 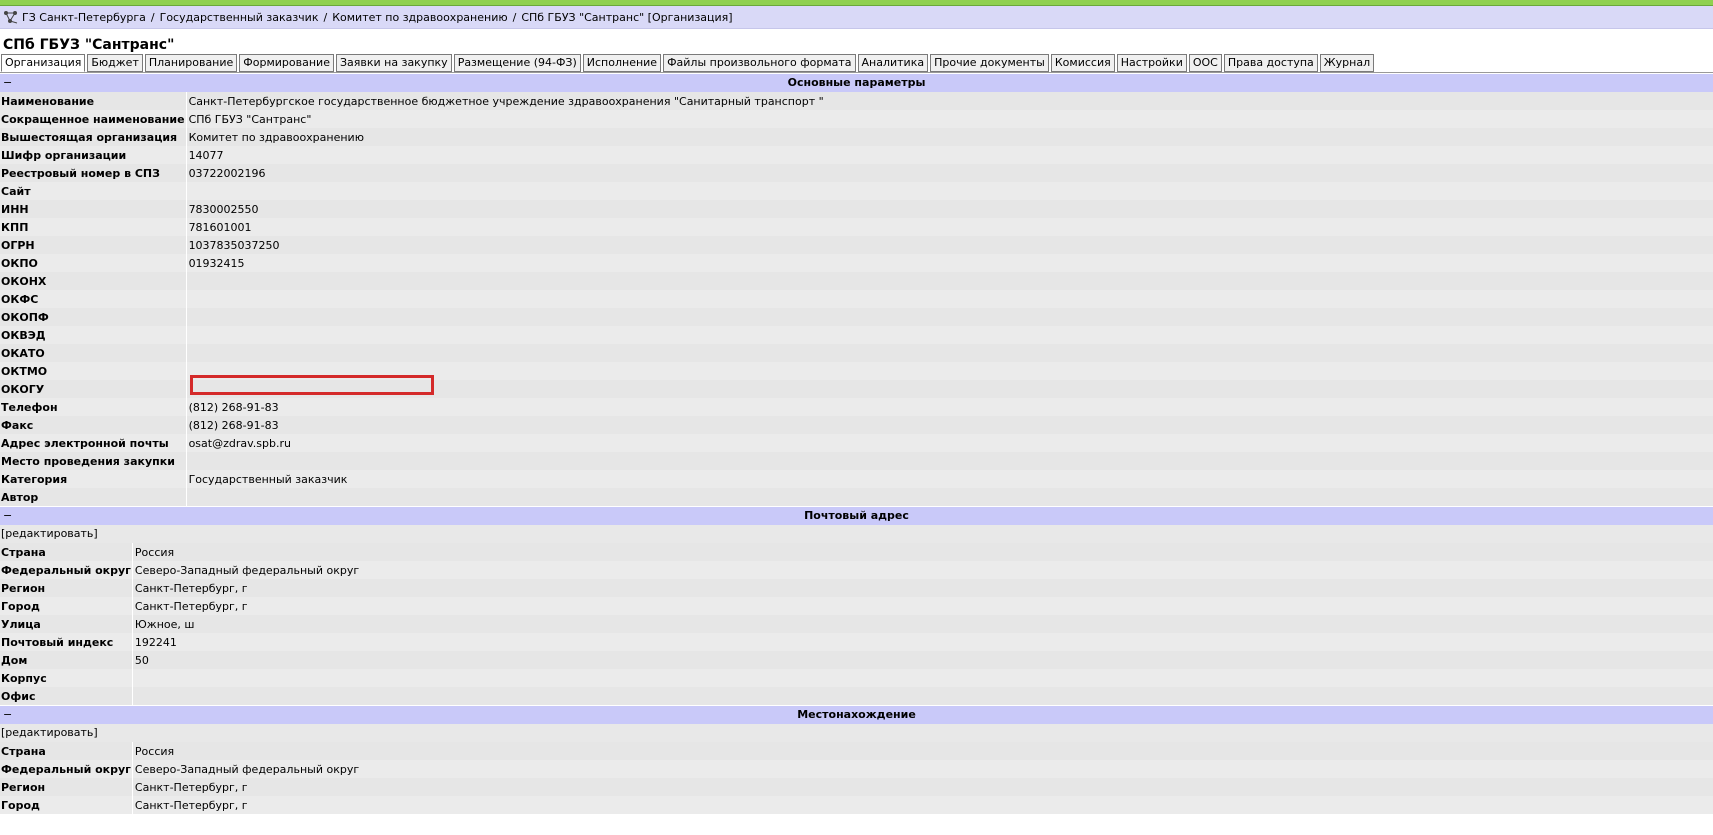 I want to click on row-label: ОКПО, so click(x=93, y=263).